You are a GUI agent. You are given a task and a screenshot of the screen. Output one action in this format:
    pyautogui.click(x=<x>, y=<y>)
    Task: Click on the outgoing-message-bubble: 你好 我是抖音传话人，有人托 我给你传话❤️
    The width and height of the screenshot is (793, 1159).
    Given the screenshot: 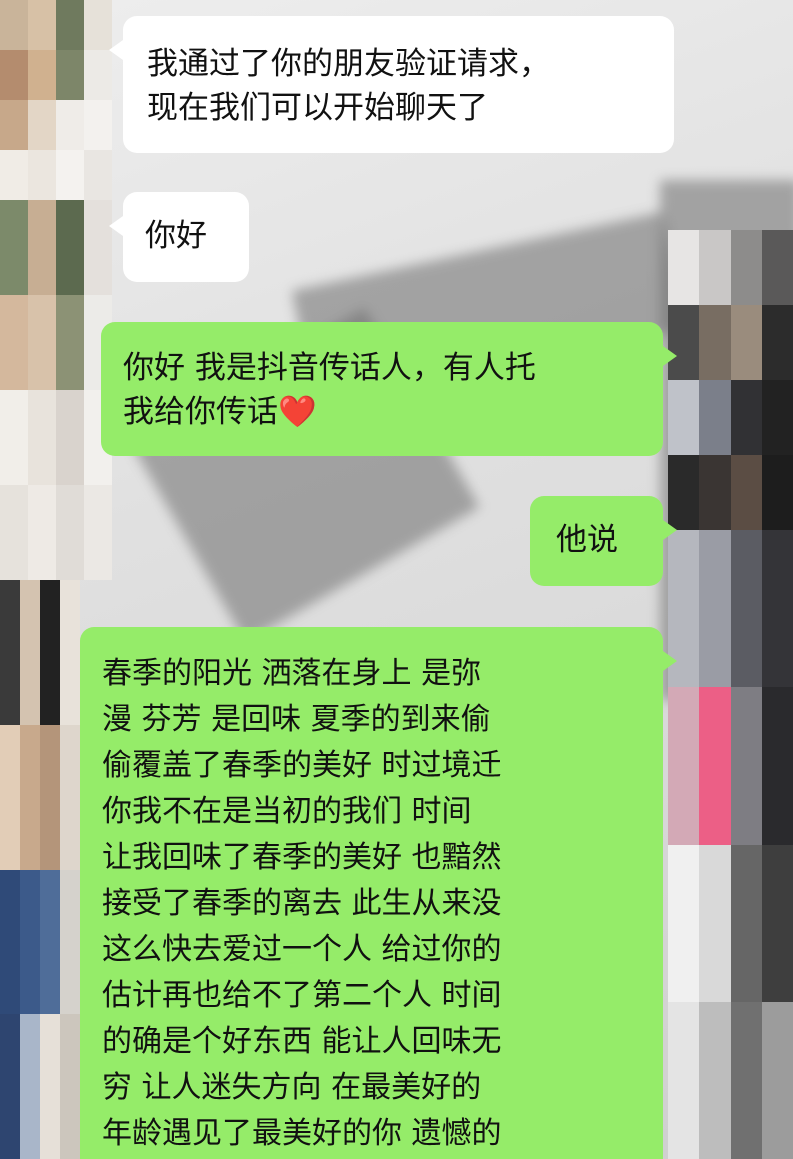 What is the action you would take?
    pyautogui.click(x=389, y=389)
    